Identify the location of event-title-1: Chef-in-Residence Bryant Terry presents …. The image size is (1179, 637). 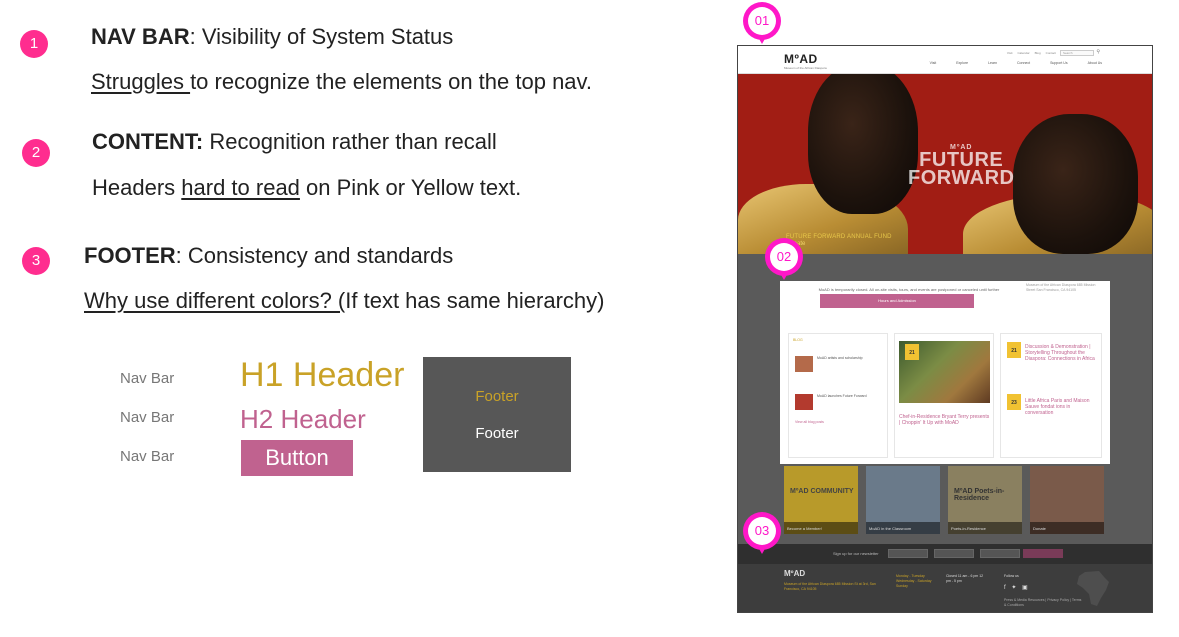
(945, 420).